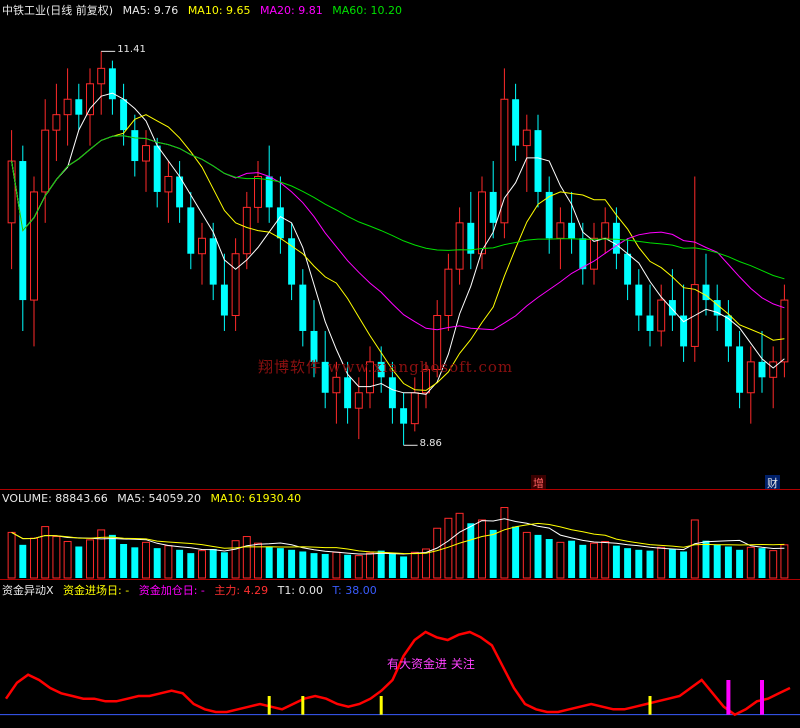 This screenshot has height=728, width=800. Describe the element at coordinates (397, 673) in the screenshot. I see `main-force-line` at that location.